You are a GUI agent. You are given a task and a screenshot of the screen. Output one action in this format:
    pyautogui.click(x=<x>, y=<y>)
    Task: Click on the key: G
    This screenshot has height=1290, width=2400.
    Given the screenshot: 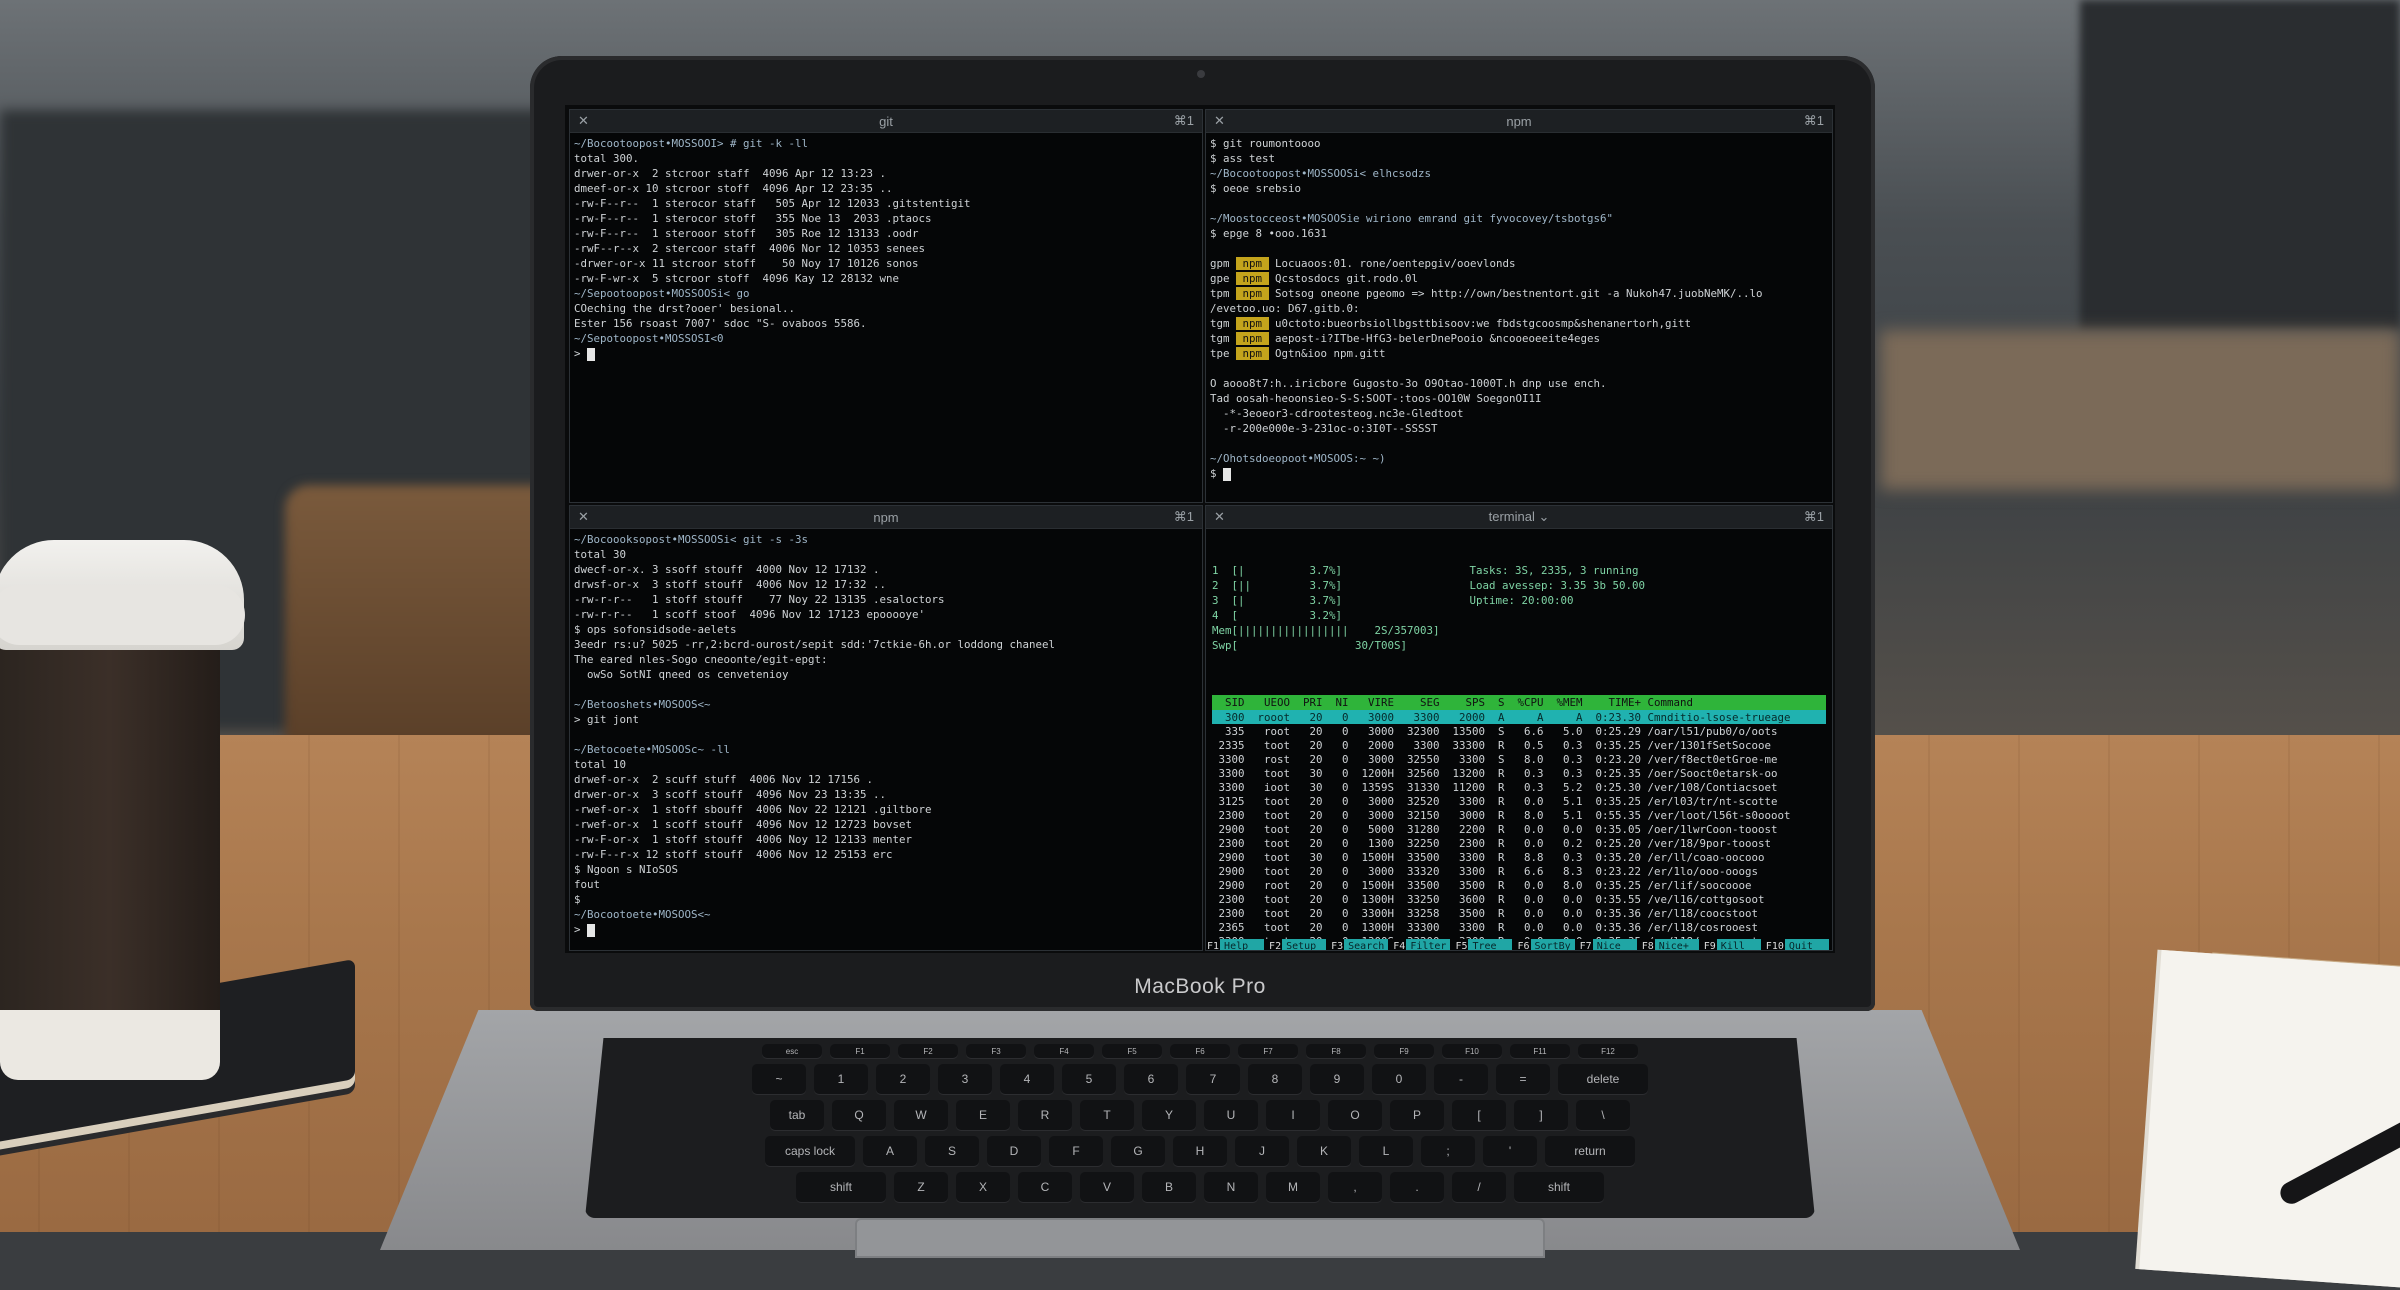 What is the action you would take?
    pyautogui.click(x=1138, y=1151)
    